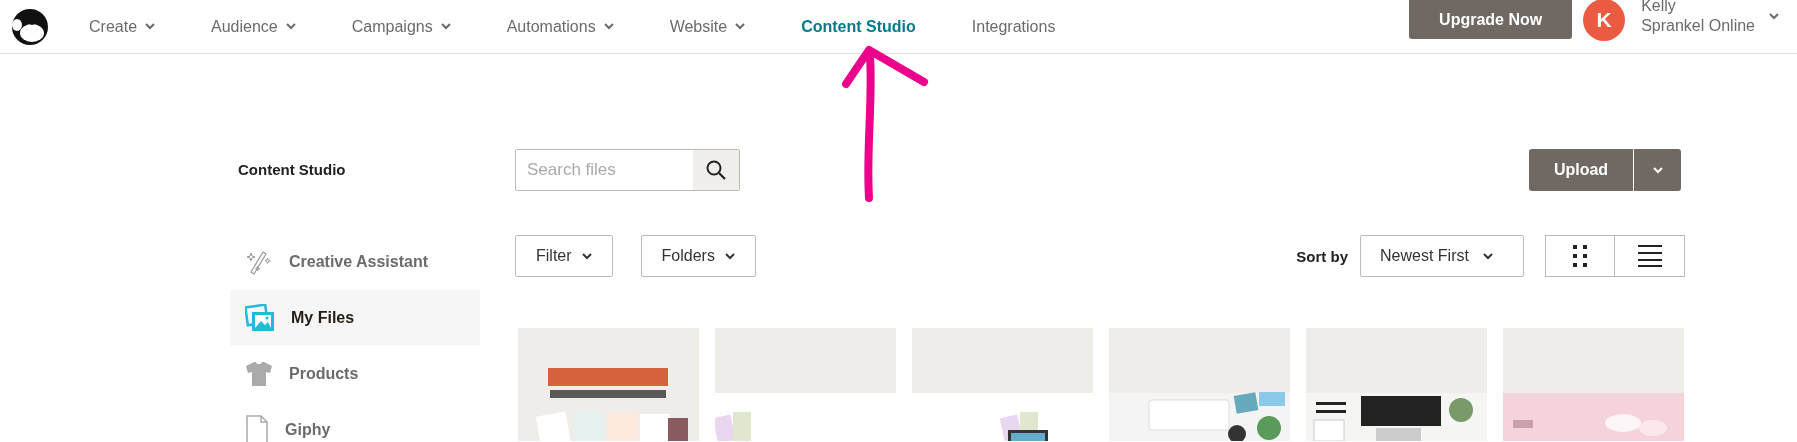 This screenshot has width=1797, height=442. I want to click on grid-view-button, so click(1580, 256).